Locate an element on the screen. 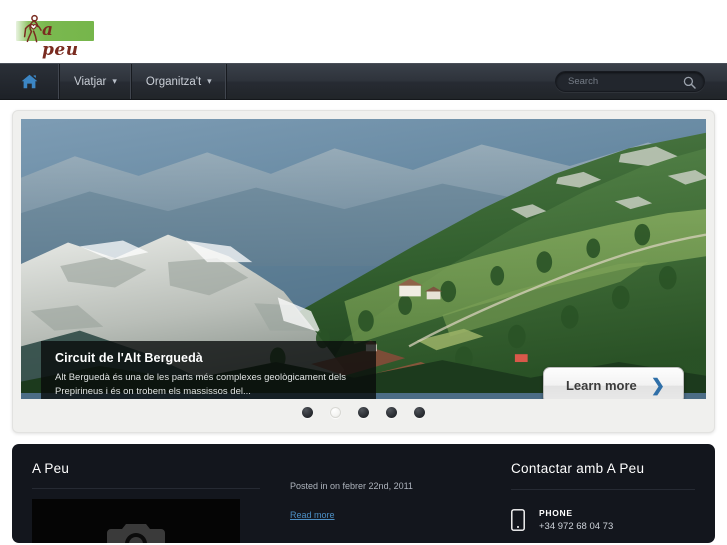 This screenshot has height=545, width=727. search-input is located at coordinates (639, 81).